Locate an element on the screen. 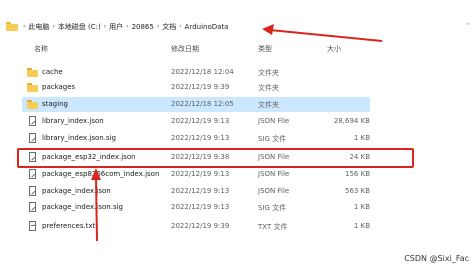  annotation-arrowhead-path is located at coordinates (268, 29).